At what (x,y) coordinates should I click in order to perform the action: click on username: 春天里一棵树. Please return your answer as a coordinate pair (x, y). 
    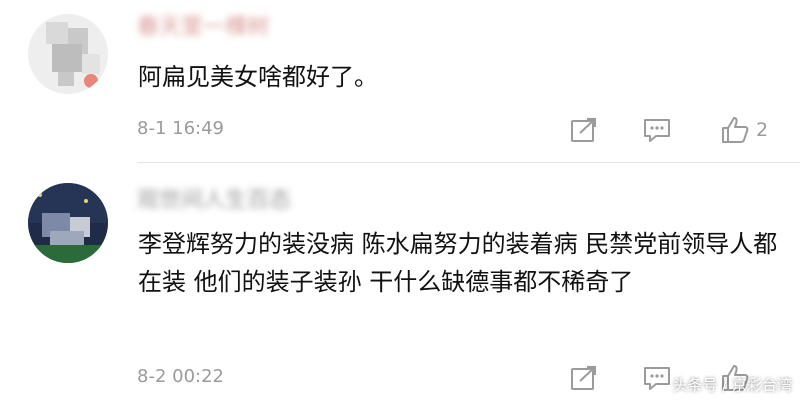
    Looking at the image, I should click on (237, 28).